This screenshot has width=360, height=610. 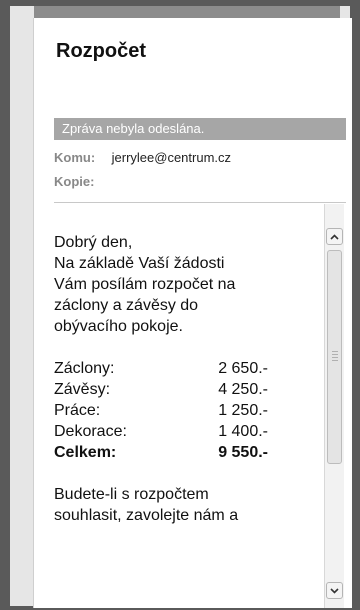 I want to click on grip-icon, so click(x=335, y=357).